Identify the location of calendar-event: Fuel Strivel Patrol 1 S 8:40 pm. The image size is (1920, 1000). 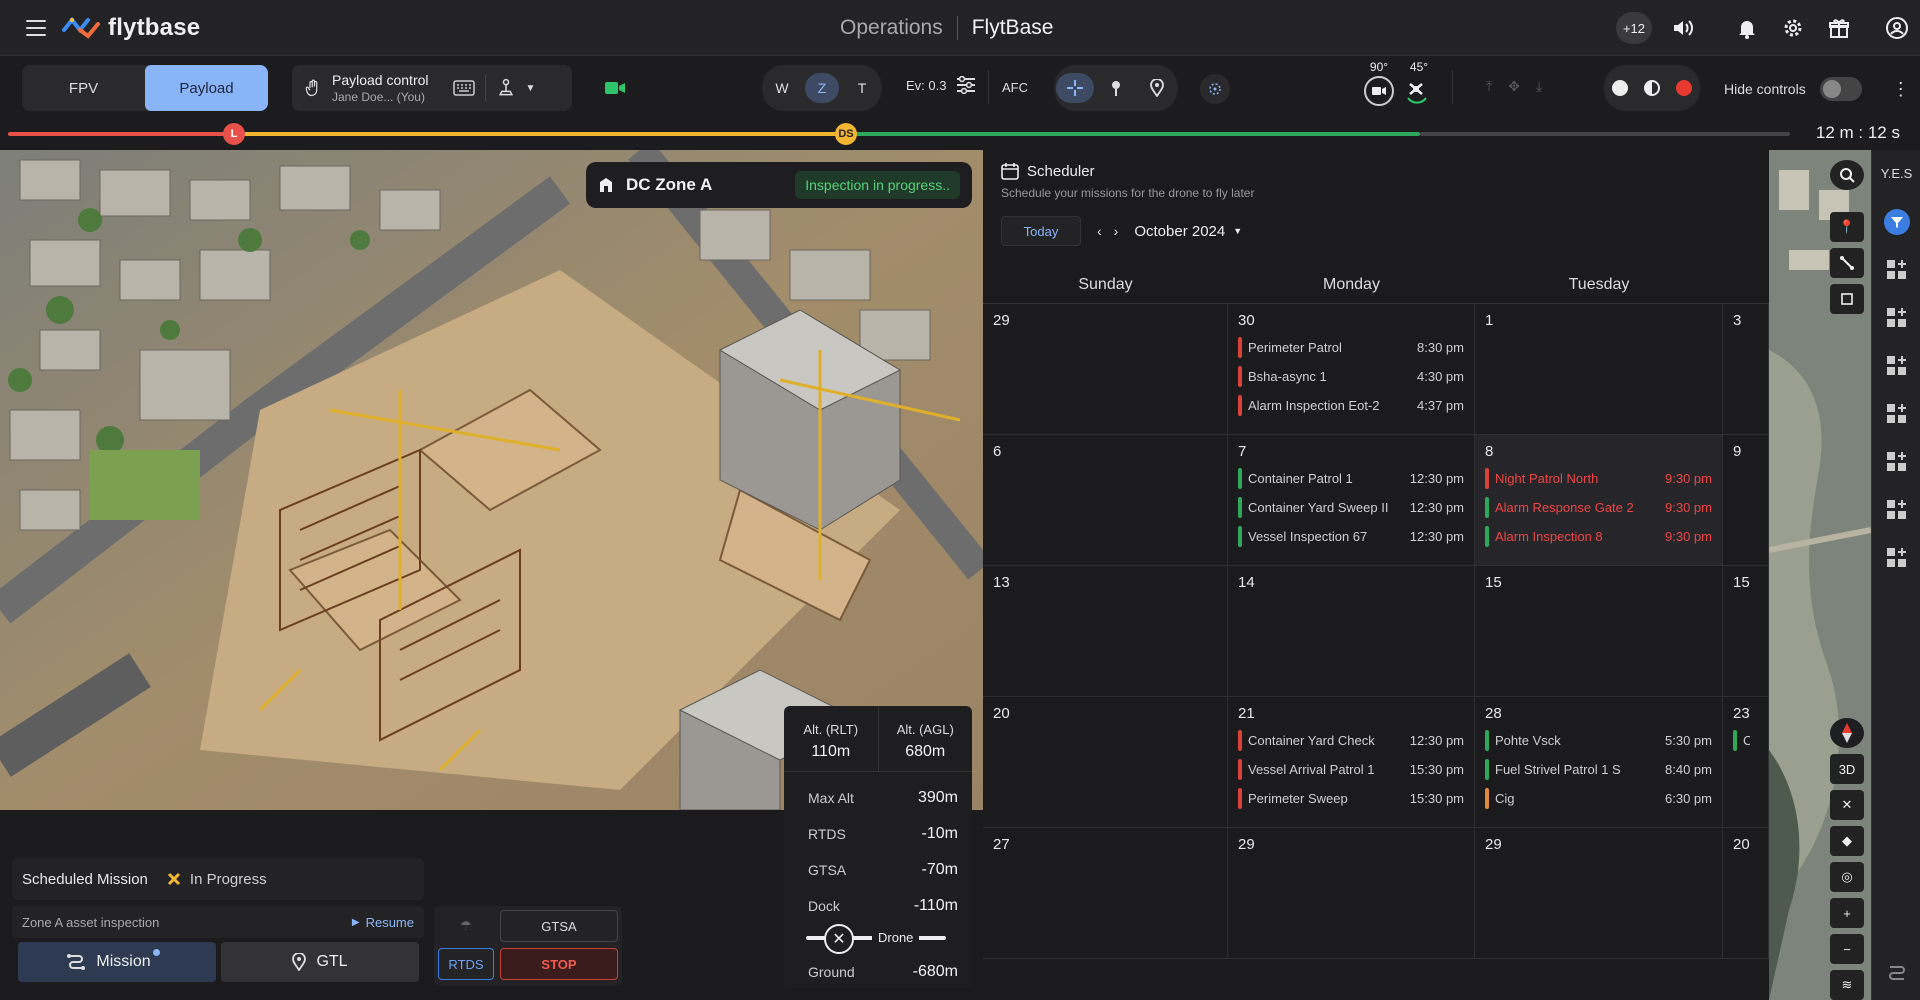
(1598, 769).